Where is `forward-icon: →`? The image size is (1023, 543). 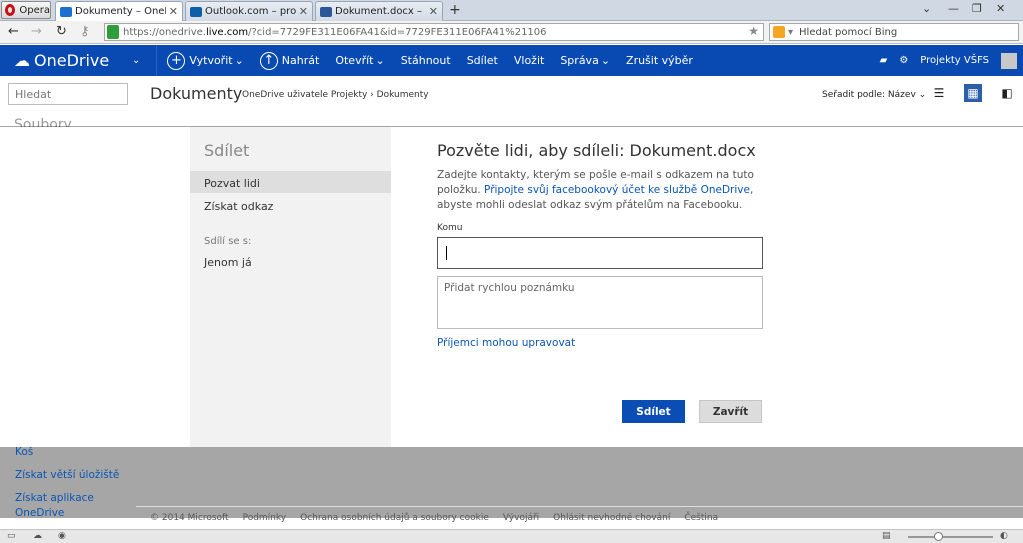 forward-icon: → is located at coordinates (36, 31).